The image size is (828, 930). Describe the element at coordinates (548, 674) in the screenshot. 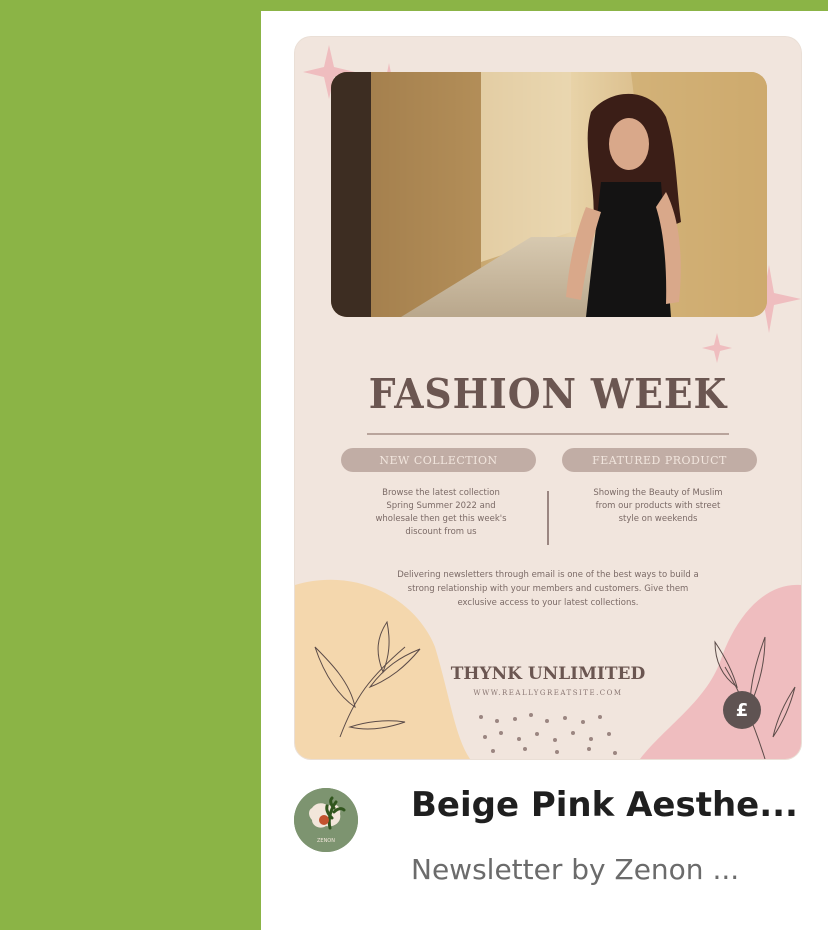

I see `brand-name: THYNK UNLIMITED` at that location.